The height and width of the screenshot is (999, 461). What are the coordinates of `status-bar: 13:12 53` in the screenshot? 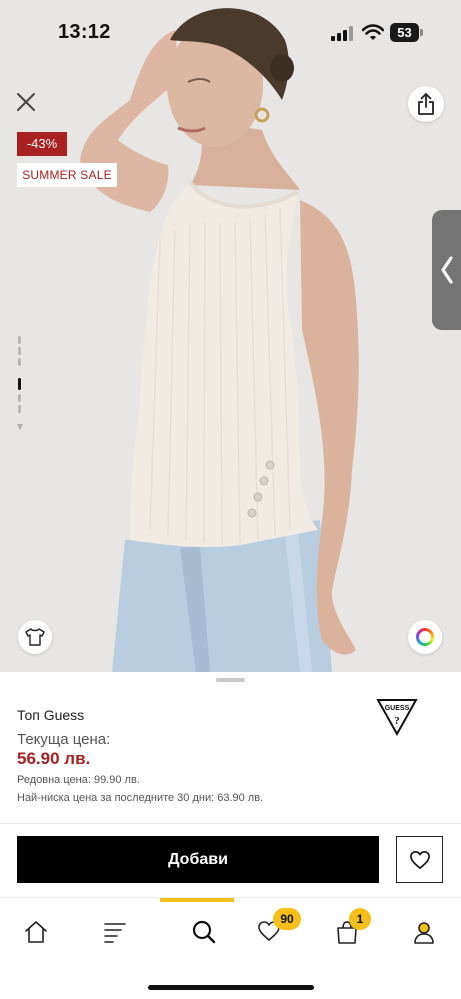 It's located at (230, 31).